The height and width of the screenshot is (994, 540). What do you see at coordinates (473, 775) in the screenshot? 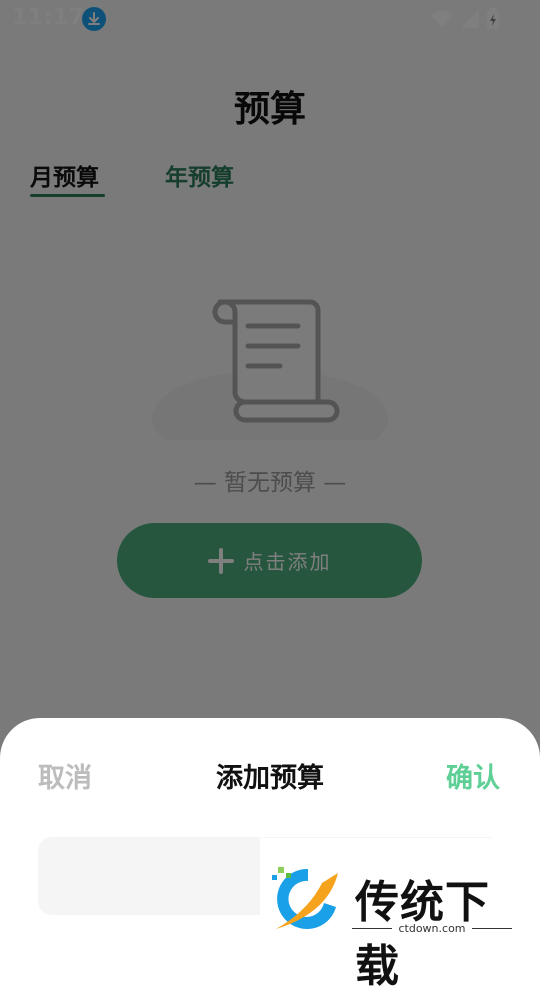
I see `confirm-button: 确认` at bounding box center [473, 775].